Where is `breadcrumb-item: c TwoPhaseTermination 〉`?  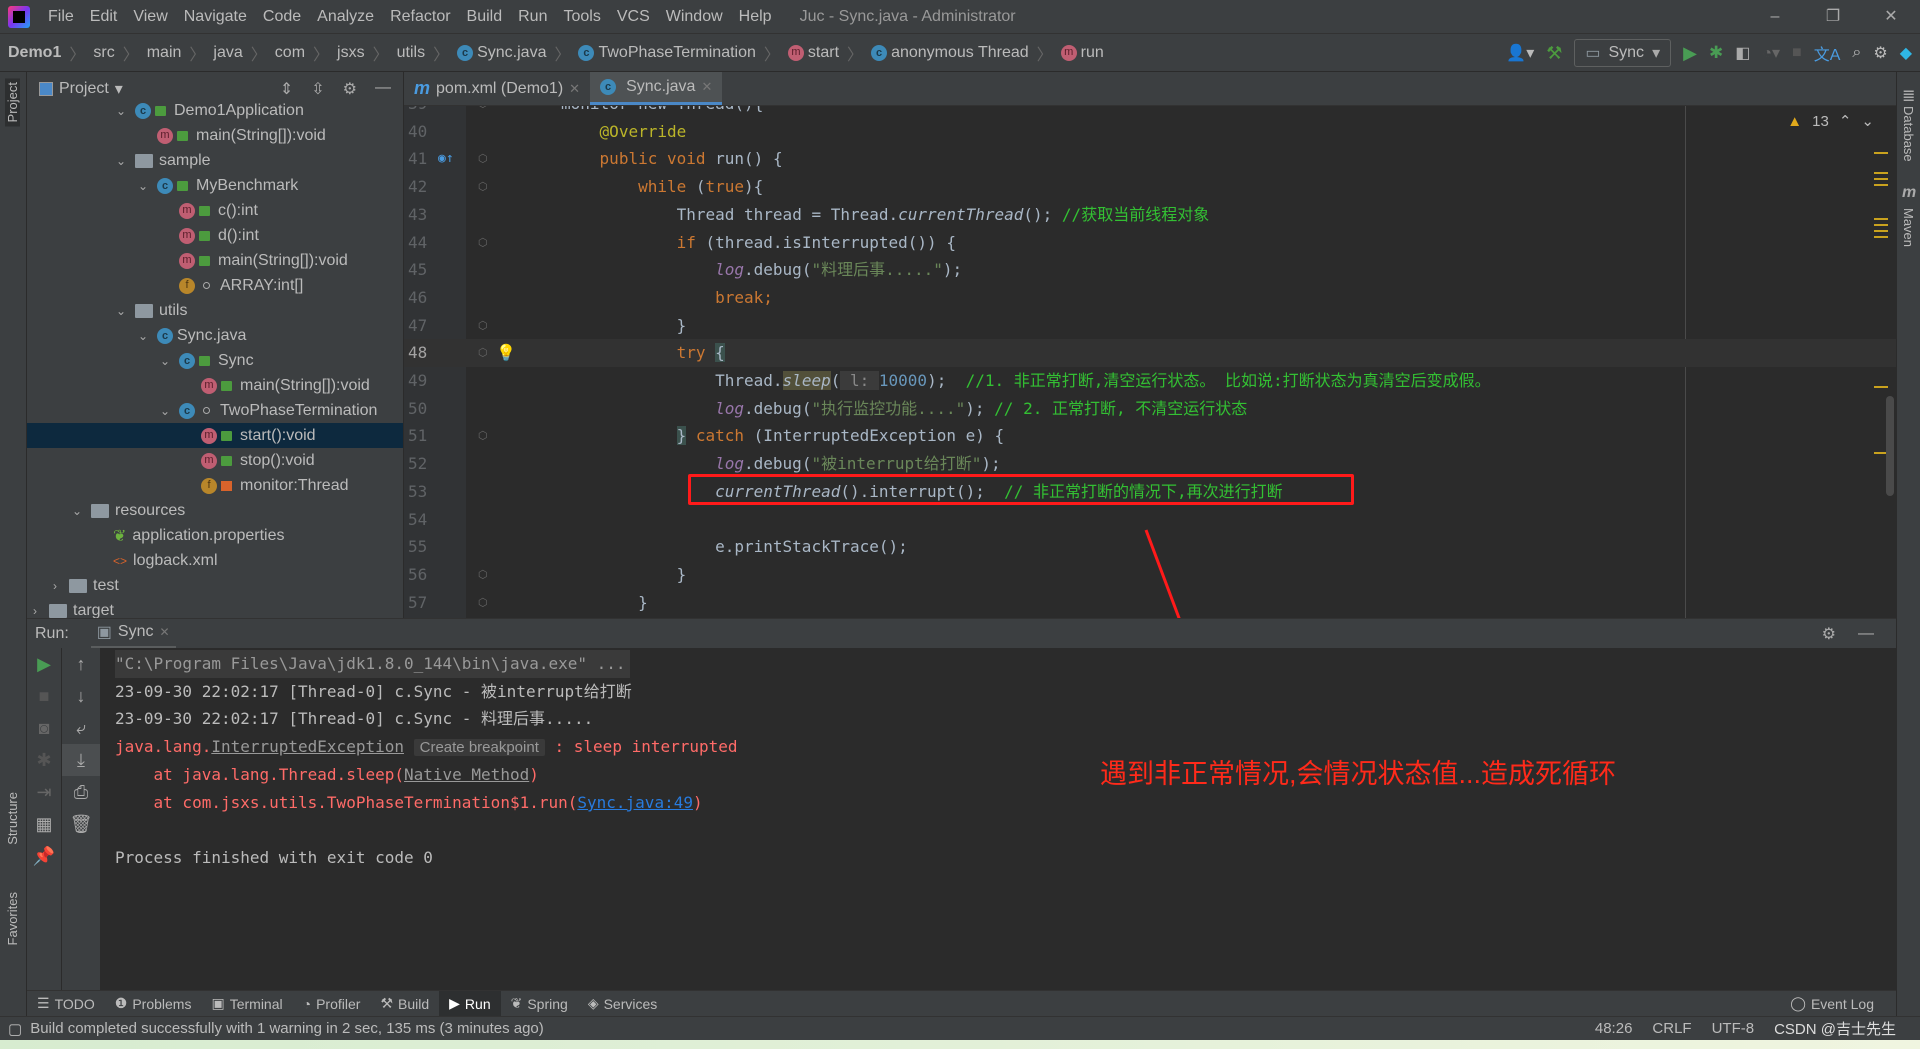
breadcrumb-item: c TwoPhaseTermination 〉 is located at coordinates (675, 53).